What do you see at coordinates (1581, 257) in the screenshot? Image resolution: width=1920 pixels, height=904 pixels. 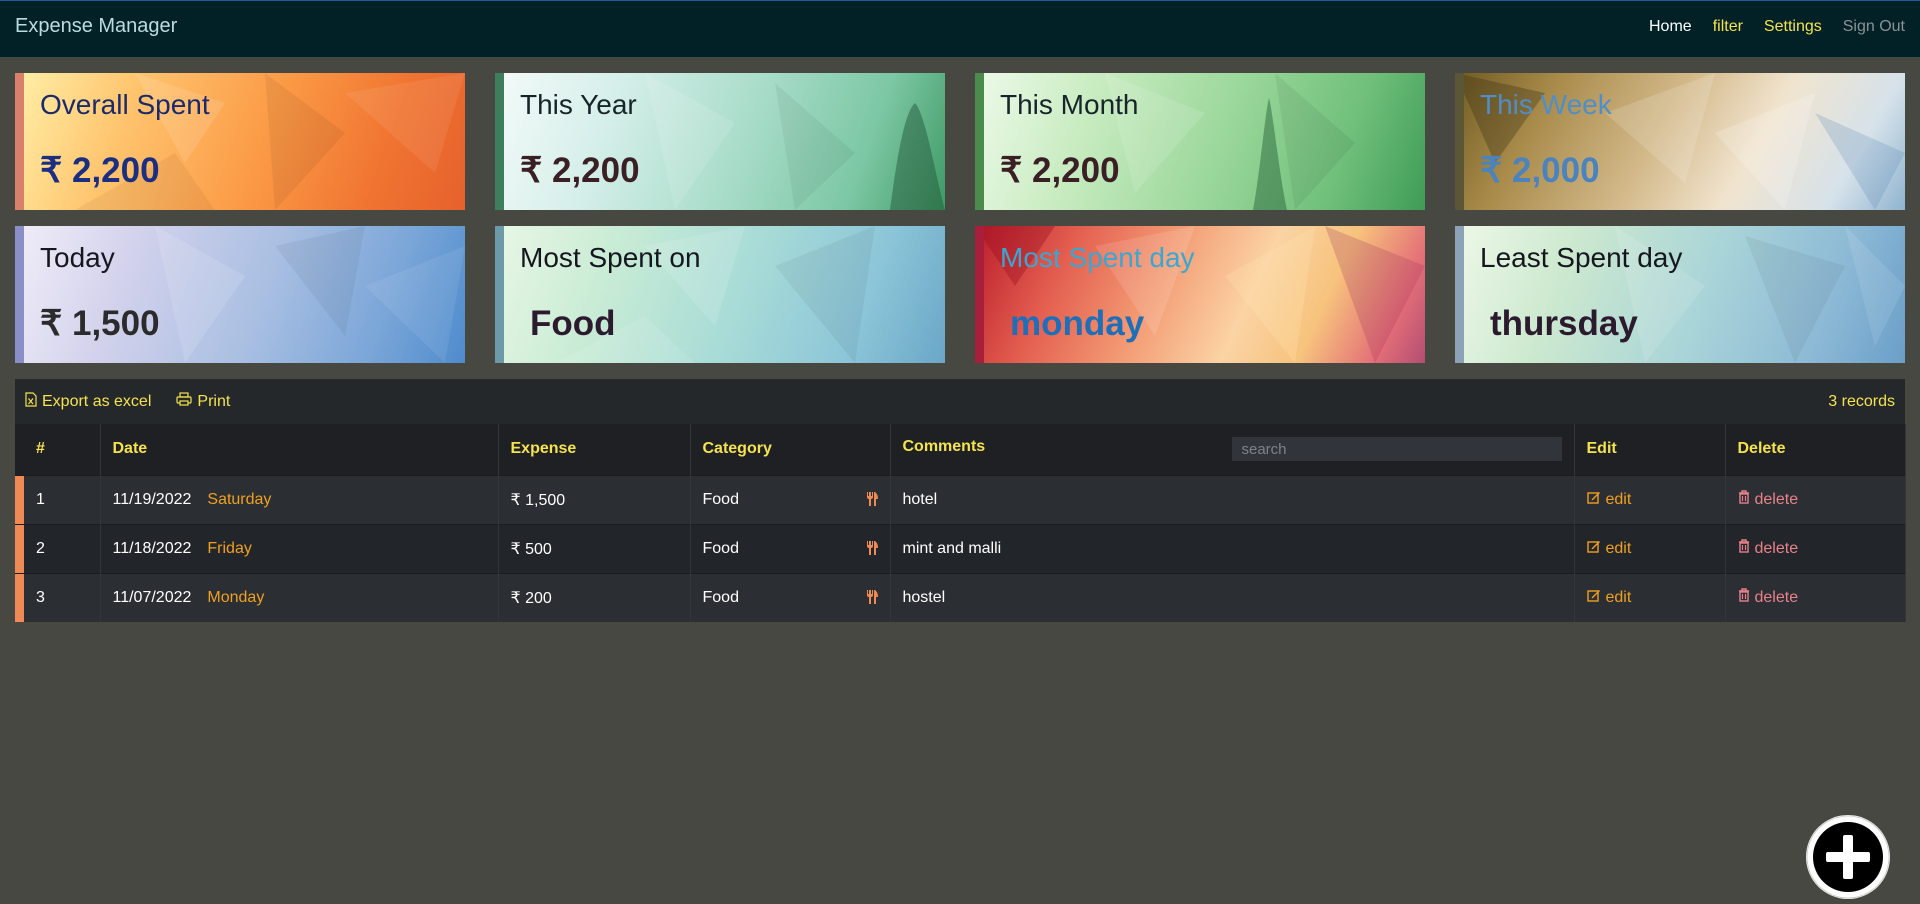 I see `card-title: Least Spent day` at bounding box center [1581, 257].